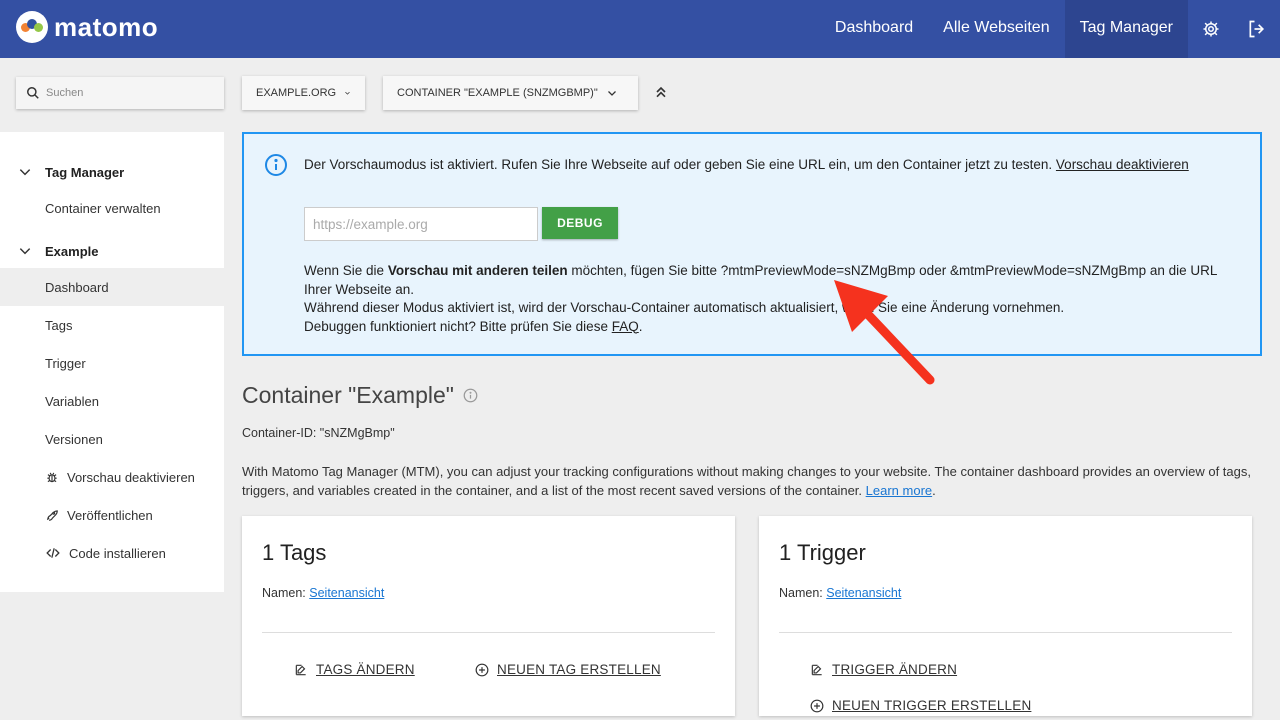  What do you see at coordinates (296, 93) in the screenshot?
I see `site-selector-label: EXAMPLE.ORG` at bounding box center [296, 93].